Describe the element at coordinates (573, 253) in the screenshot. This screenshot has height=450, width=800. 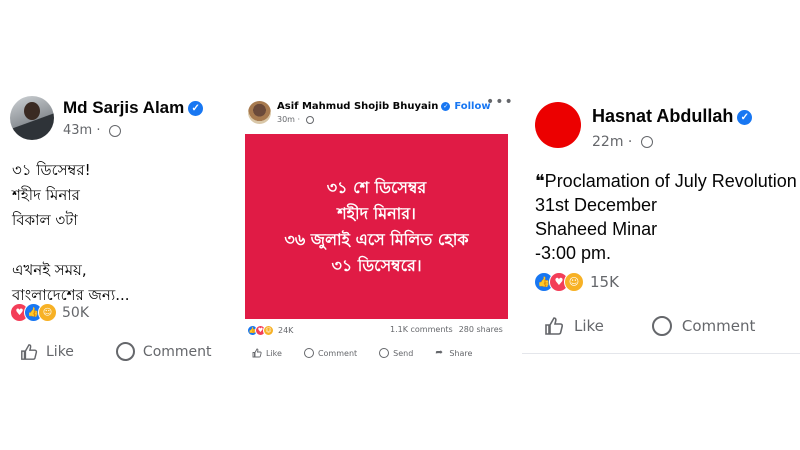
I see `post-line: -3:00 pm.` at that location.